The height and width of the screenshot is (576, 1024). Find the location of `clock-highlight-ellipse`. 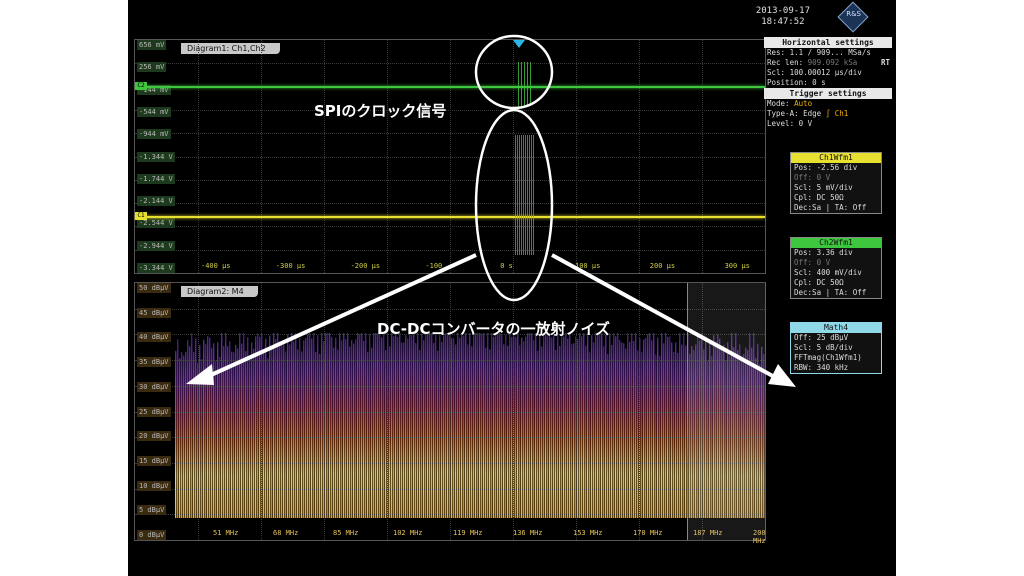

clock-highlight-ellipse is located at coordinates (514, 72).